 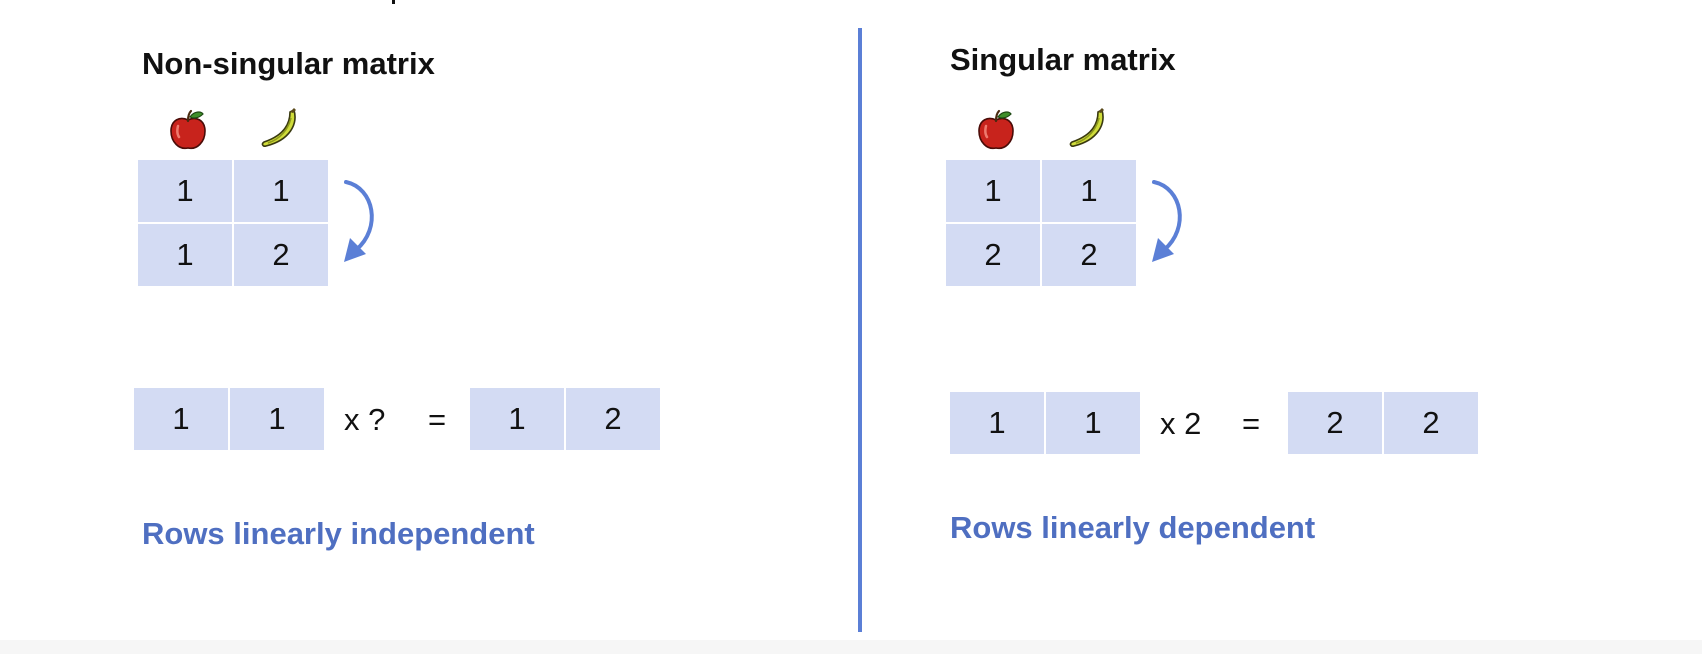 What do you see at coordinates (1045, 423) in the screenshot?
I see `right-lhs-vector: 1 1` at bounding box center [1045, 423].